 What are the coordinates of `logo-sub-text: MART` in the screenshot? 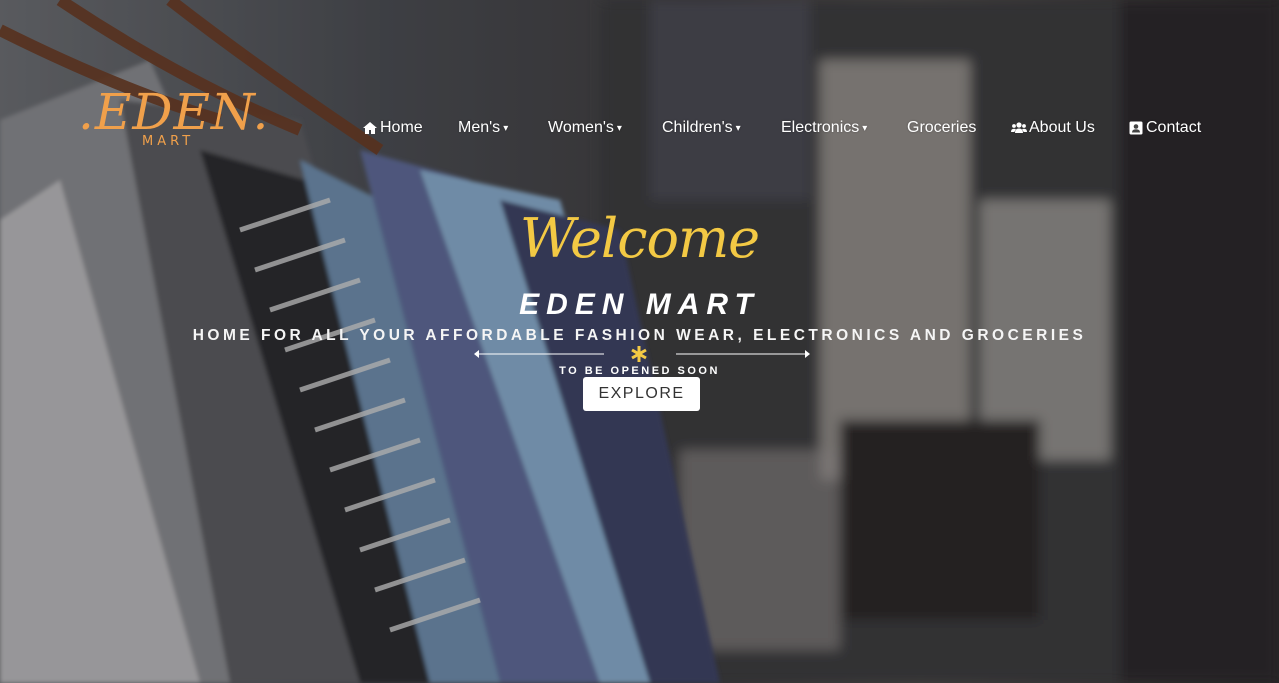 It's located at (168, 141).